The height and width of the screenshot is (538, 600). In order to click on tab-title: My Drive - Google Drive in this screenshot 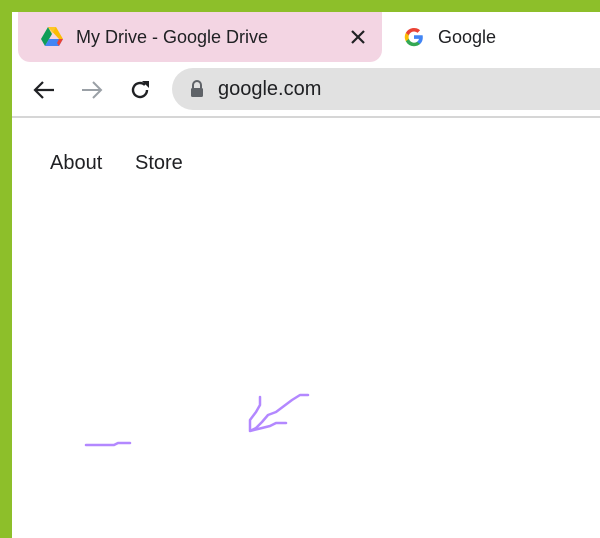, I will do `click(172, 36)`.